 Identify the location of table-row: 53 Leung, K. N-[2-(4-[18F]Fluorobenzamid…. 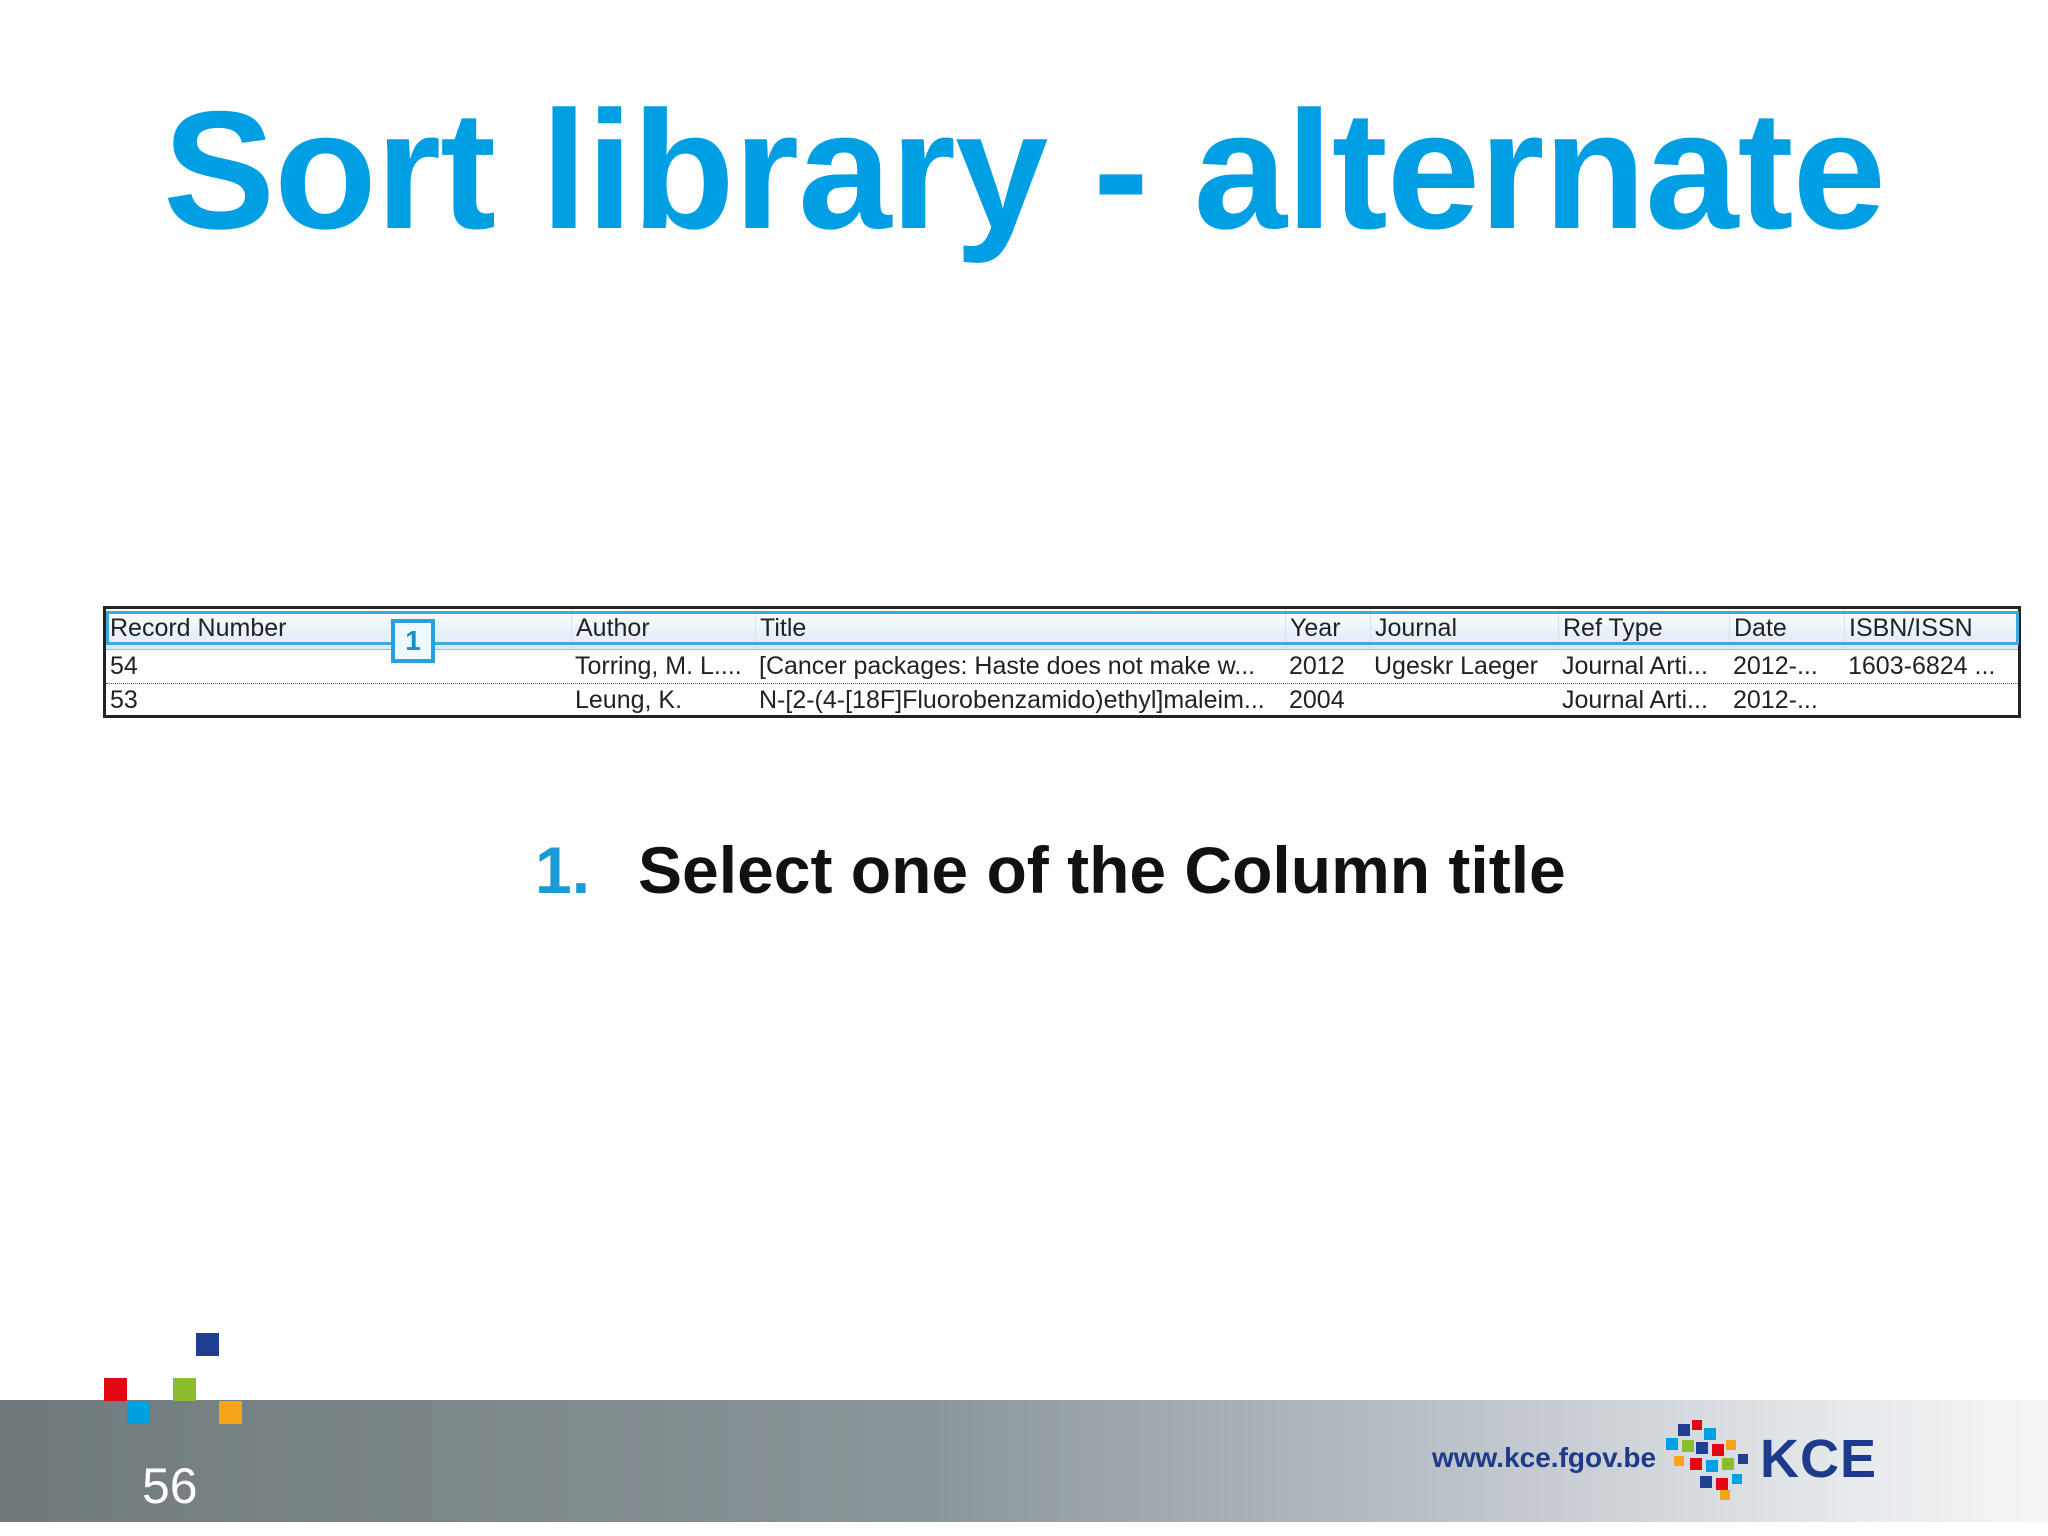
(1062, 700).